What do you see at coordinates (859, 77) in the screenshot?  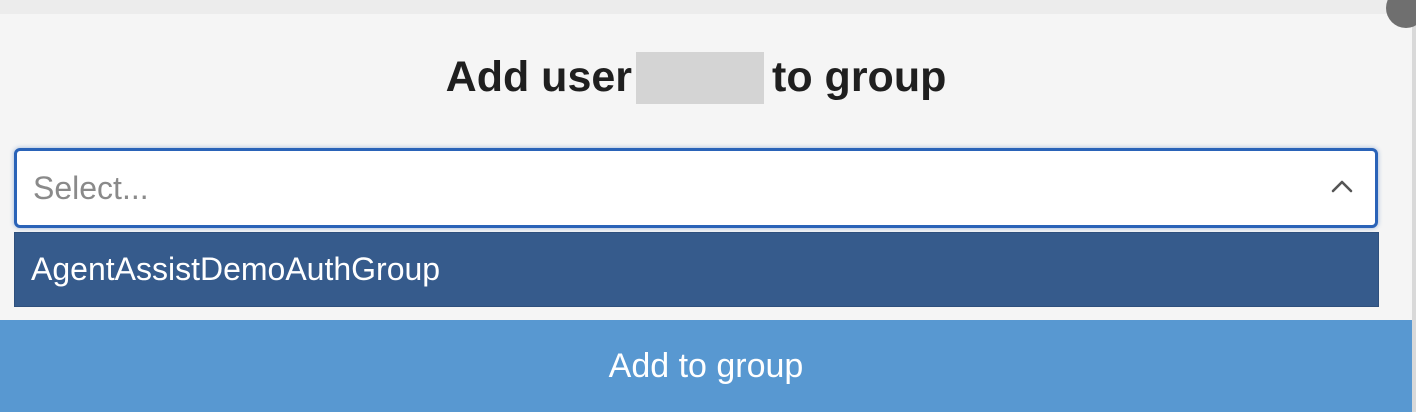 I see `title-suffix: to group` at bounding box center [859, 77].